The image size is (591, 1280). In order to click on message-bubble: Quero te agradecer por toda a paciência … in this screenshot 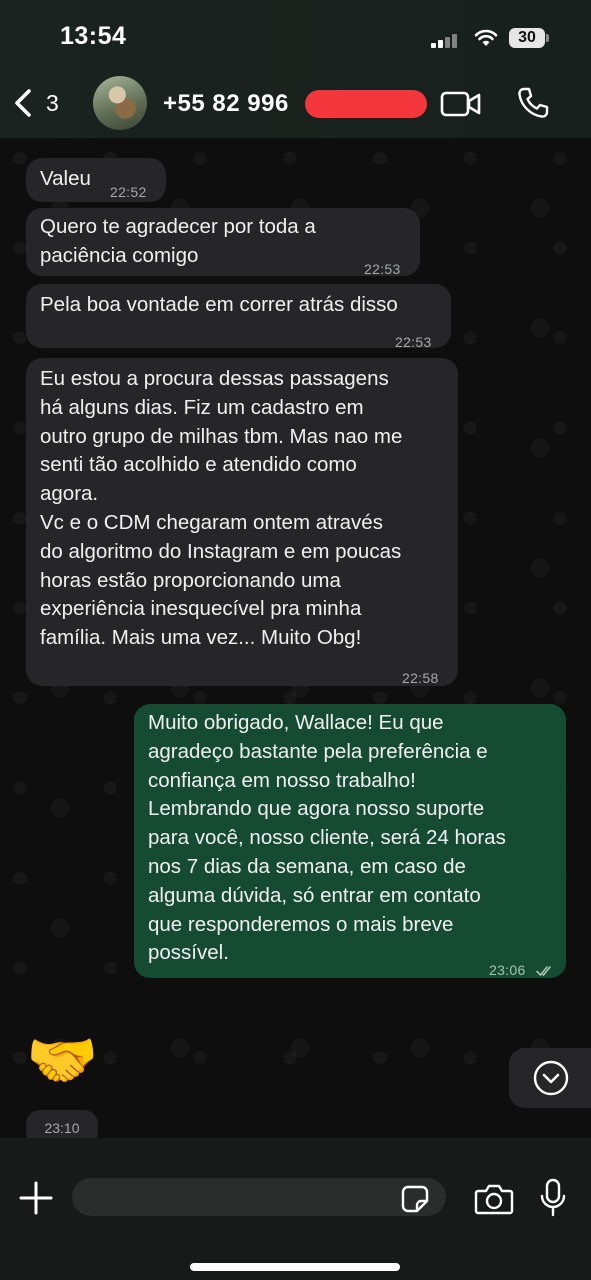, I will do `click(223, 242)`.